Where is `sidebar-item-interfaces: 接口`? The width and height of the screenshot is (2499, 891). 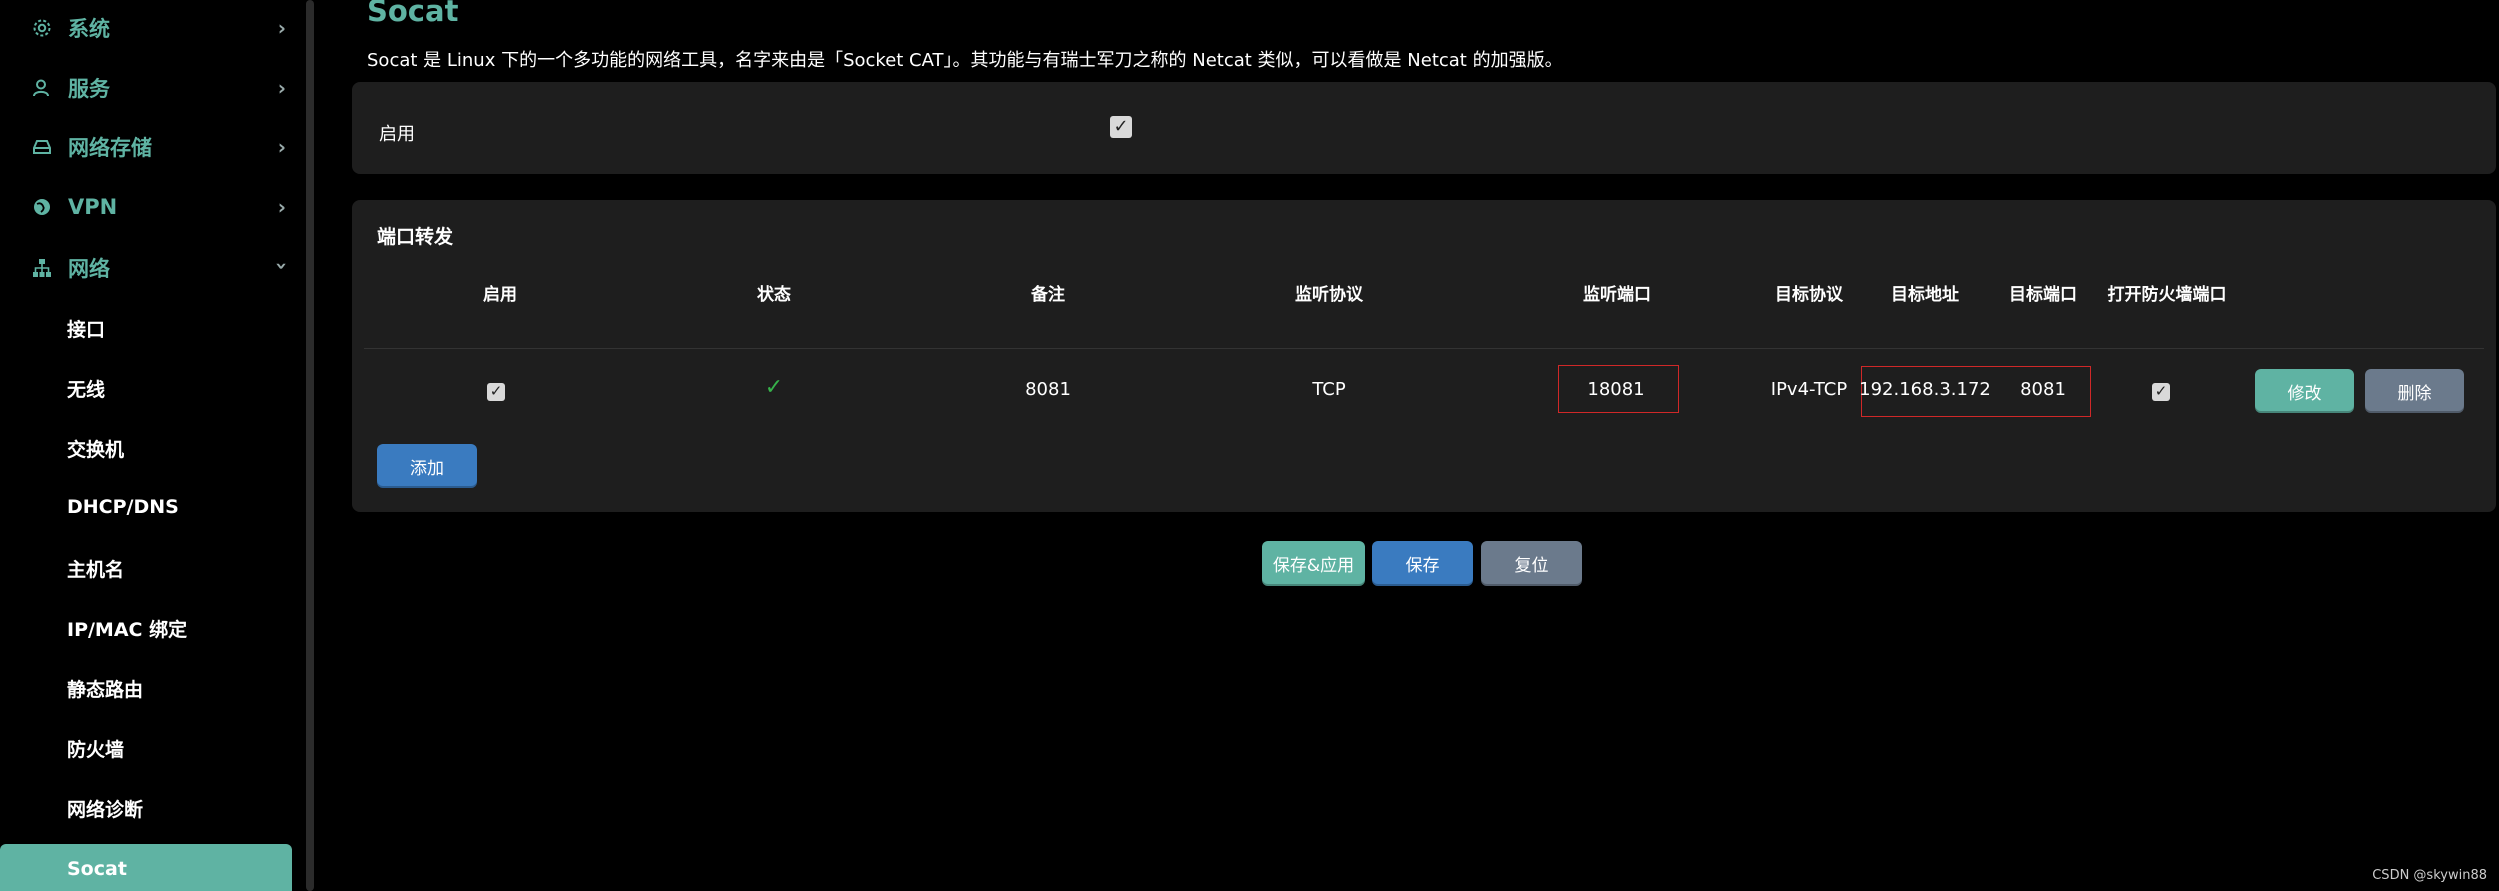
sidebar-item-interfaces: 接口 is located at coordinates (149, 328).